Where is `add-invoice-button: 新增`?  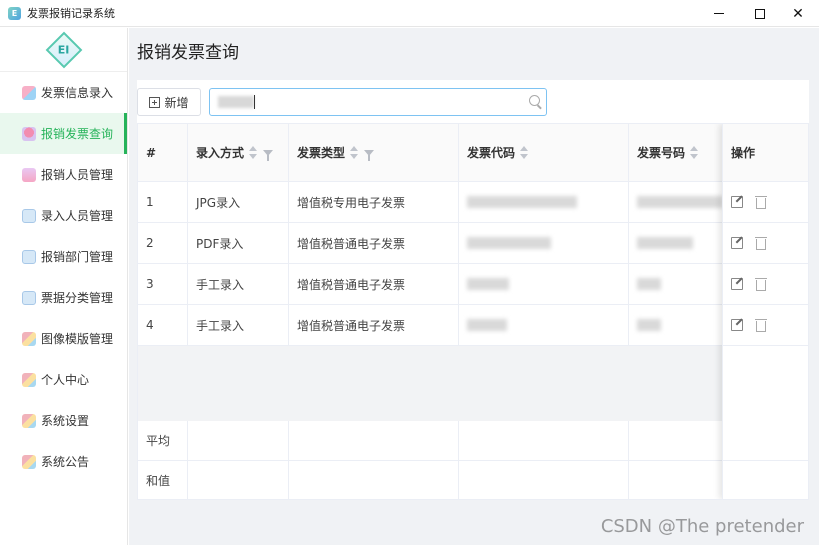 add-invoice-button: 新增 is located at coordinates (169, 102).